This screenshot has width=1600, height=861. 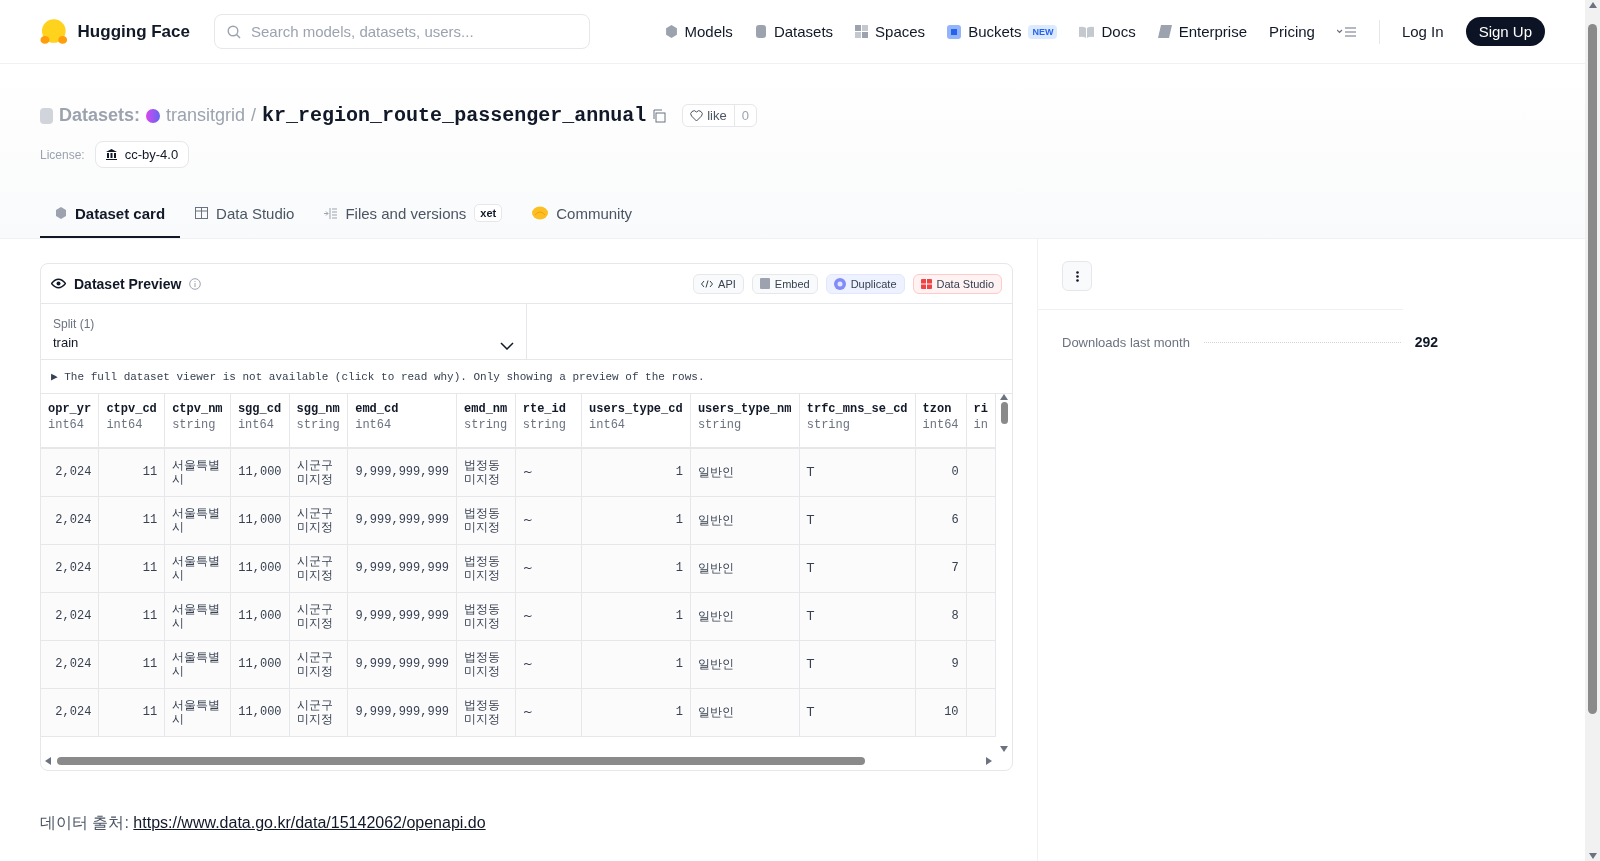 What do you see at coordinates (794, 31) in the screenshot?
I see `nav-link: Datasets` at bounding box center [794, 31].